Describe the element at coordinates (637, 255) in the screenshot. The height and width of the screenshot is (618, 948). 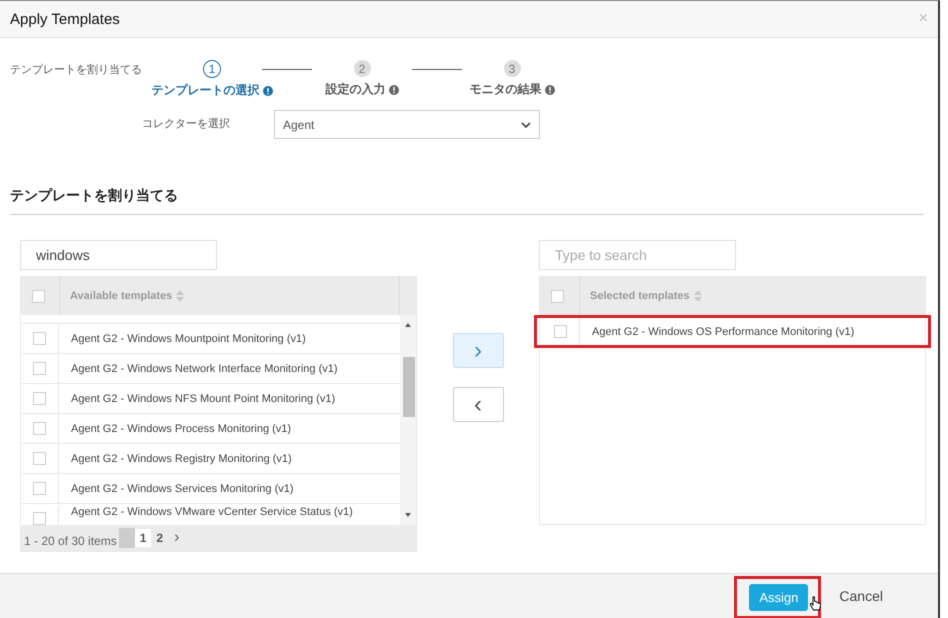
I see `search-field: Type to search` at that location.